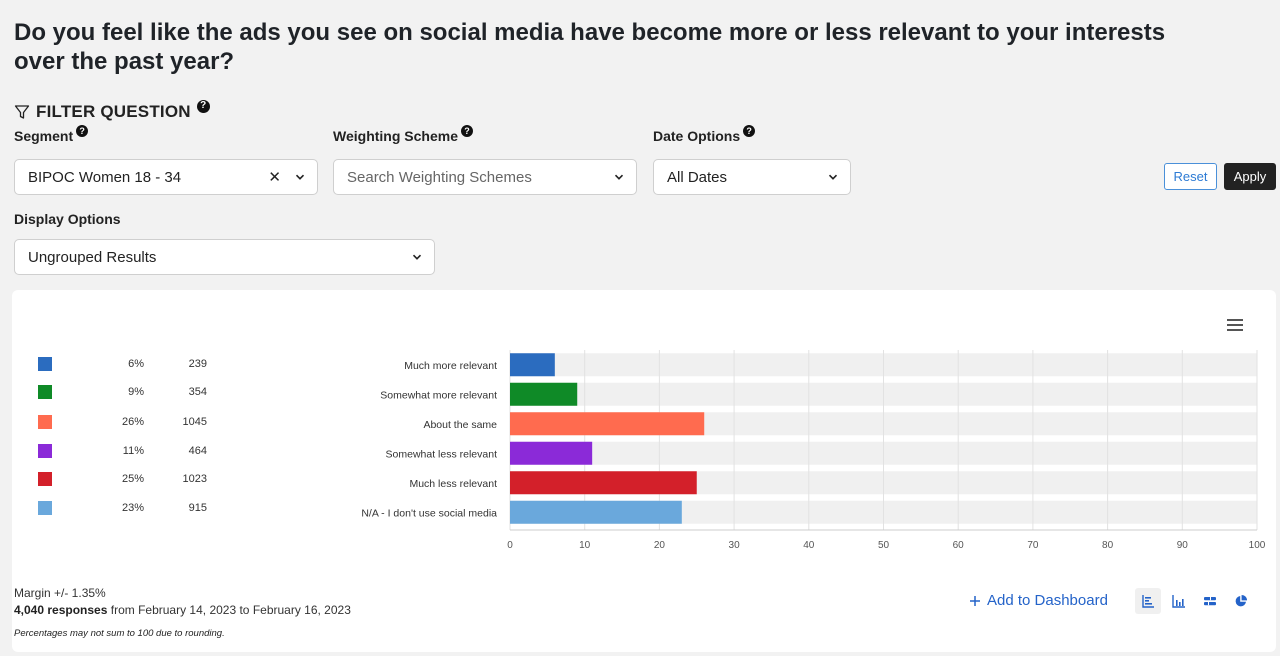  Describe the element at coordinates (132, 422) in the screenshot. I see `legend-percent: 26%` at that location.